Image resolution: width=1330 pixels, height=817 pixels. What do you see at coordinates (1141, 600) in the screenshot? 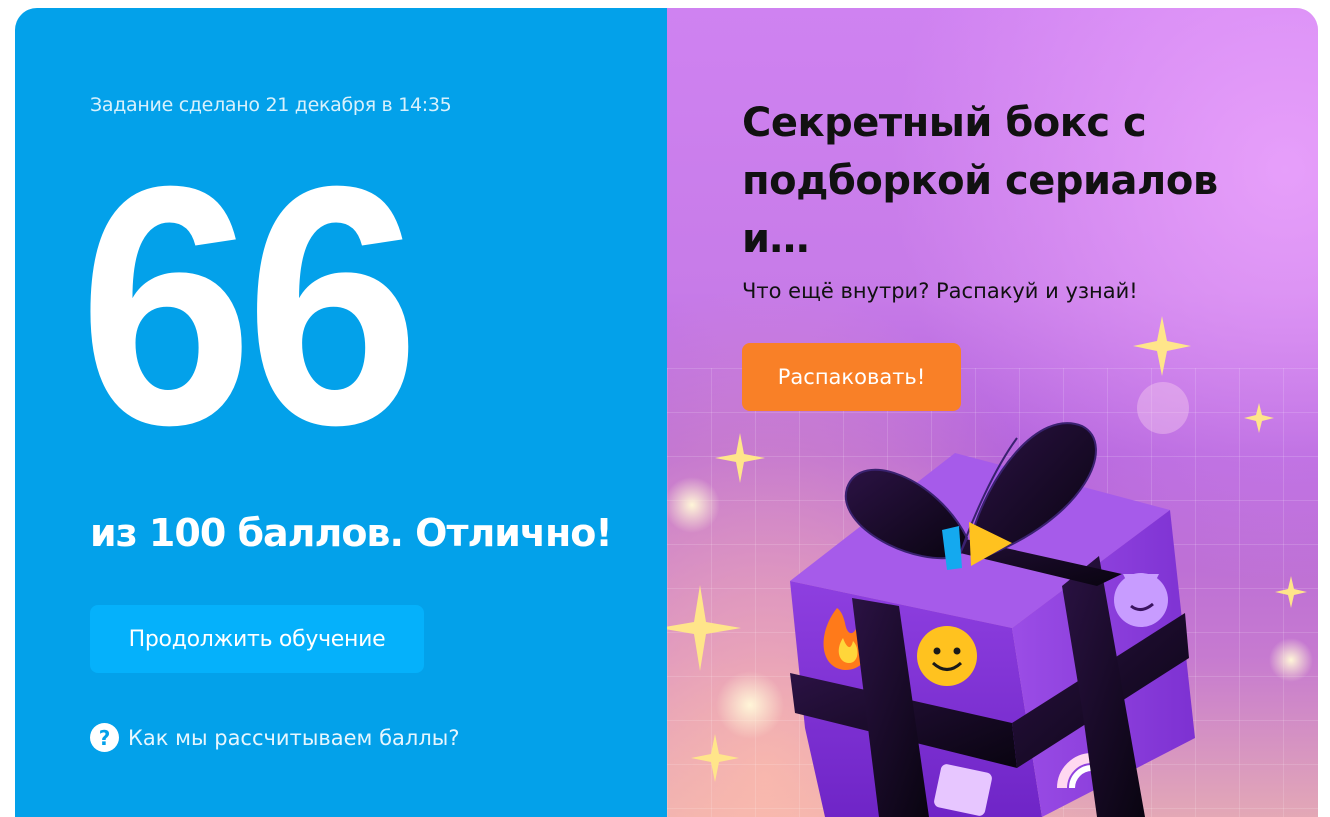
I see `sticker-devil-icon` at bounding box center [1141, 600].